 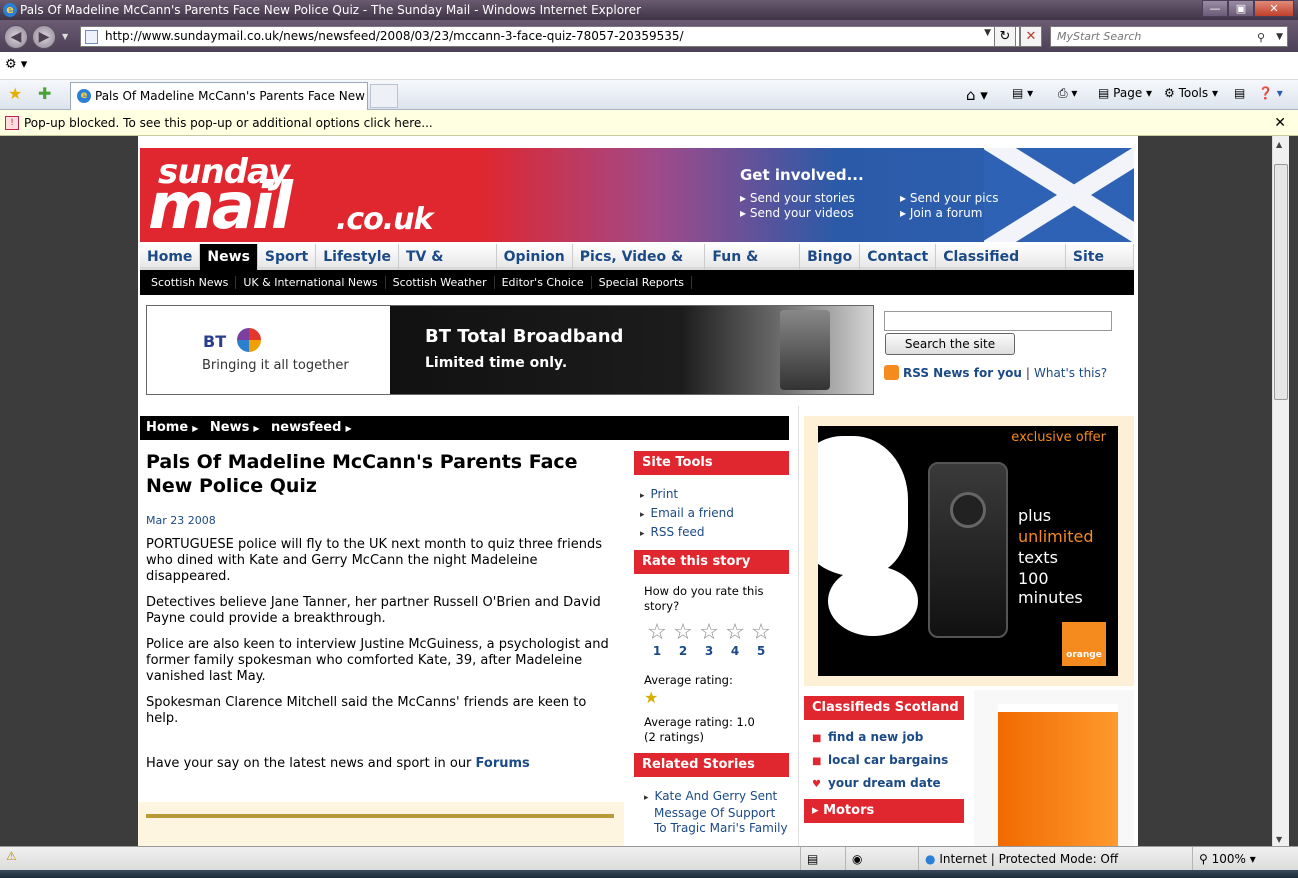 I want to click on close-infobar-icon: ✕, so click(x=1280, y=123).